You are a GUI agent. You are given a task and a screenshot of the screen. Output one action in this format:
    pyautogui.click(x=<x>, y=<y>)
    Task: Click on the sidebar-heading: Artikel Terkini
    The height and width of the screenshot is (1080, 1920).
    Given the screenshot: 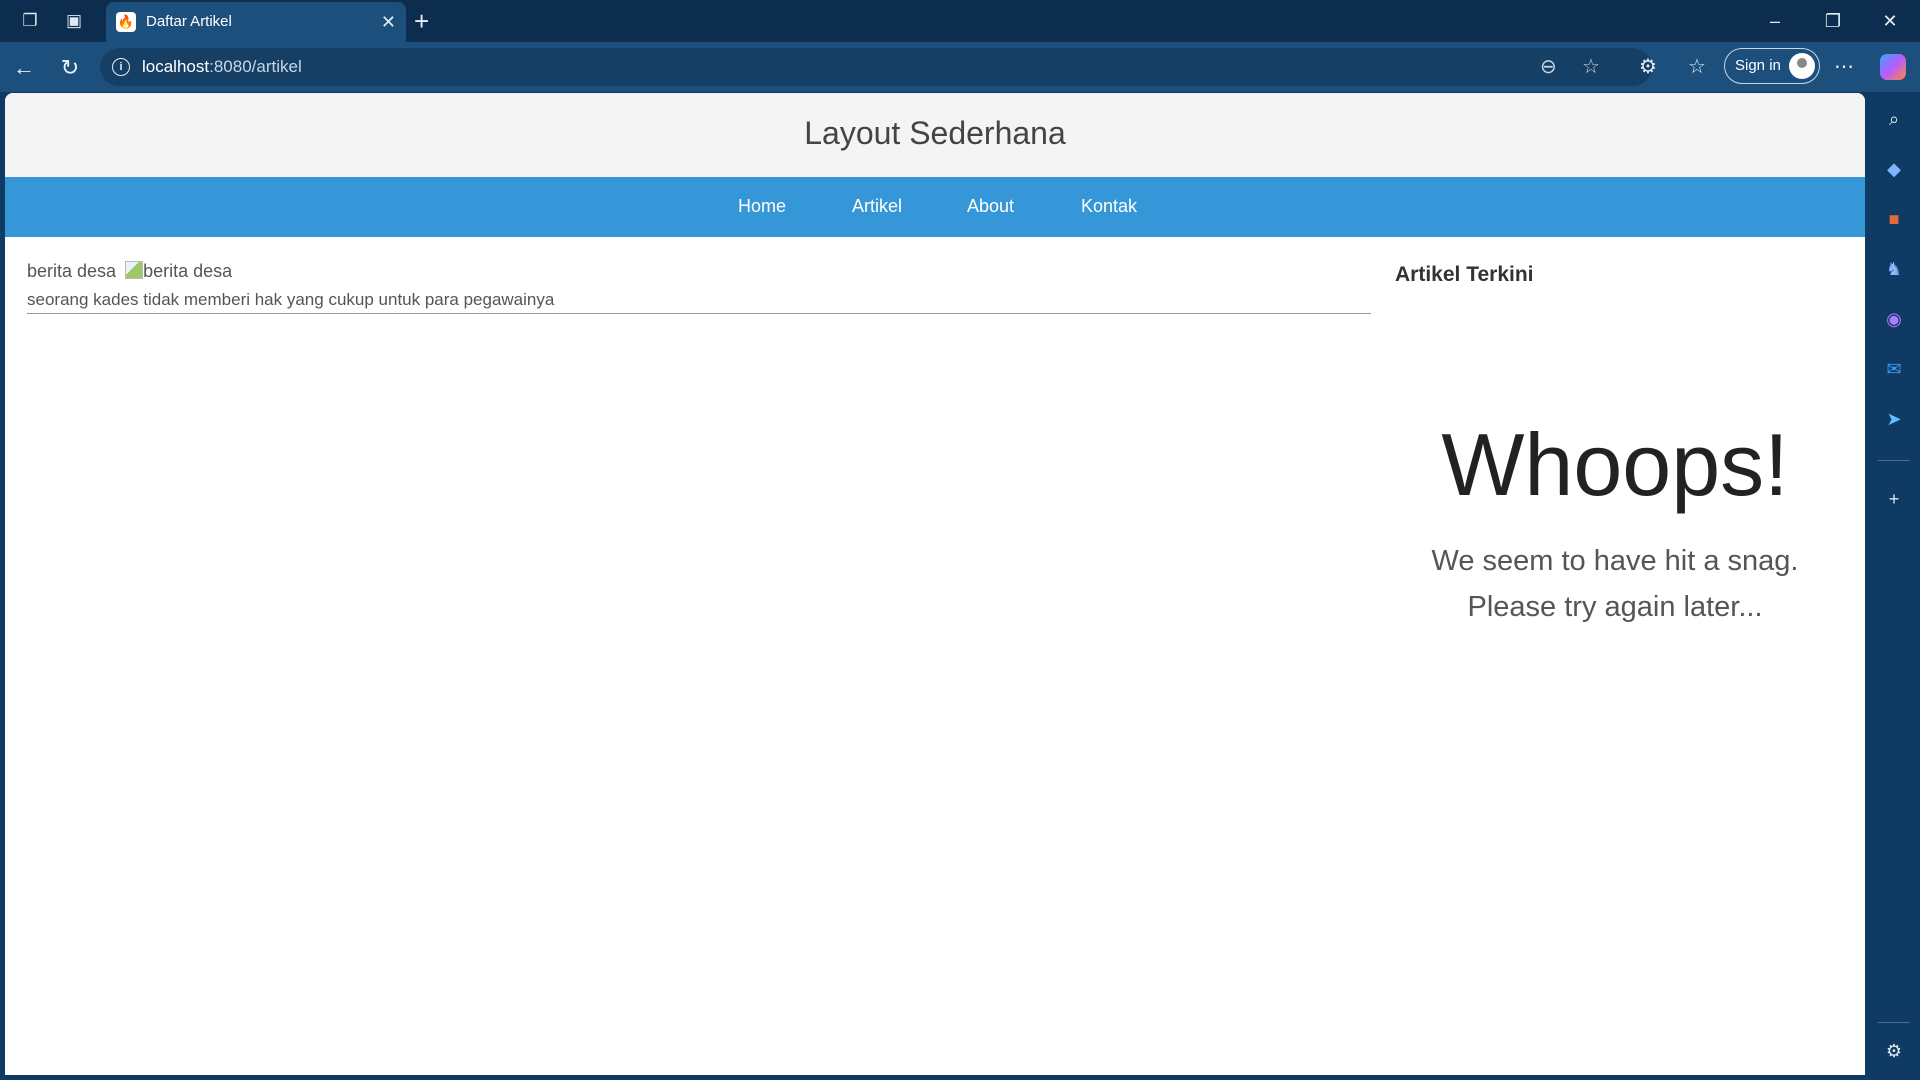 What is the action you would take?
    pyautogui.click(x=1464, y=274)
    